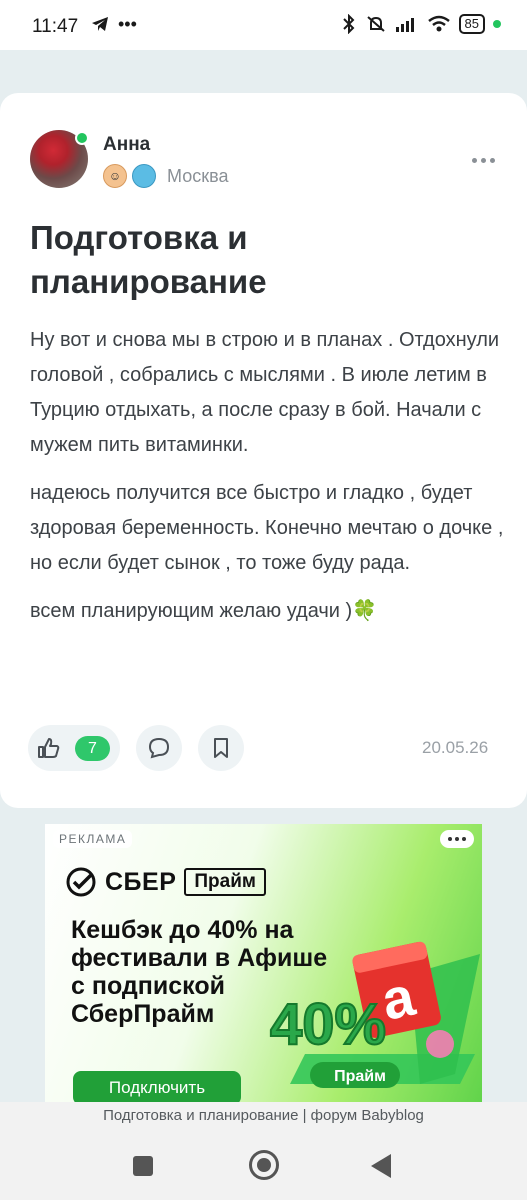 This screenshot has width=527, height=1200. I want to click on like-count-badge: 7, so click(92, 748).